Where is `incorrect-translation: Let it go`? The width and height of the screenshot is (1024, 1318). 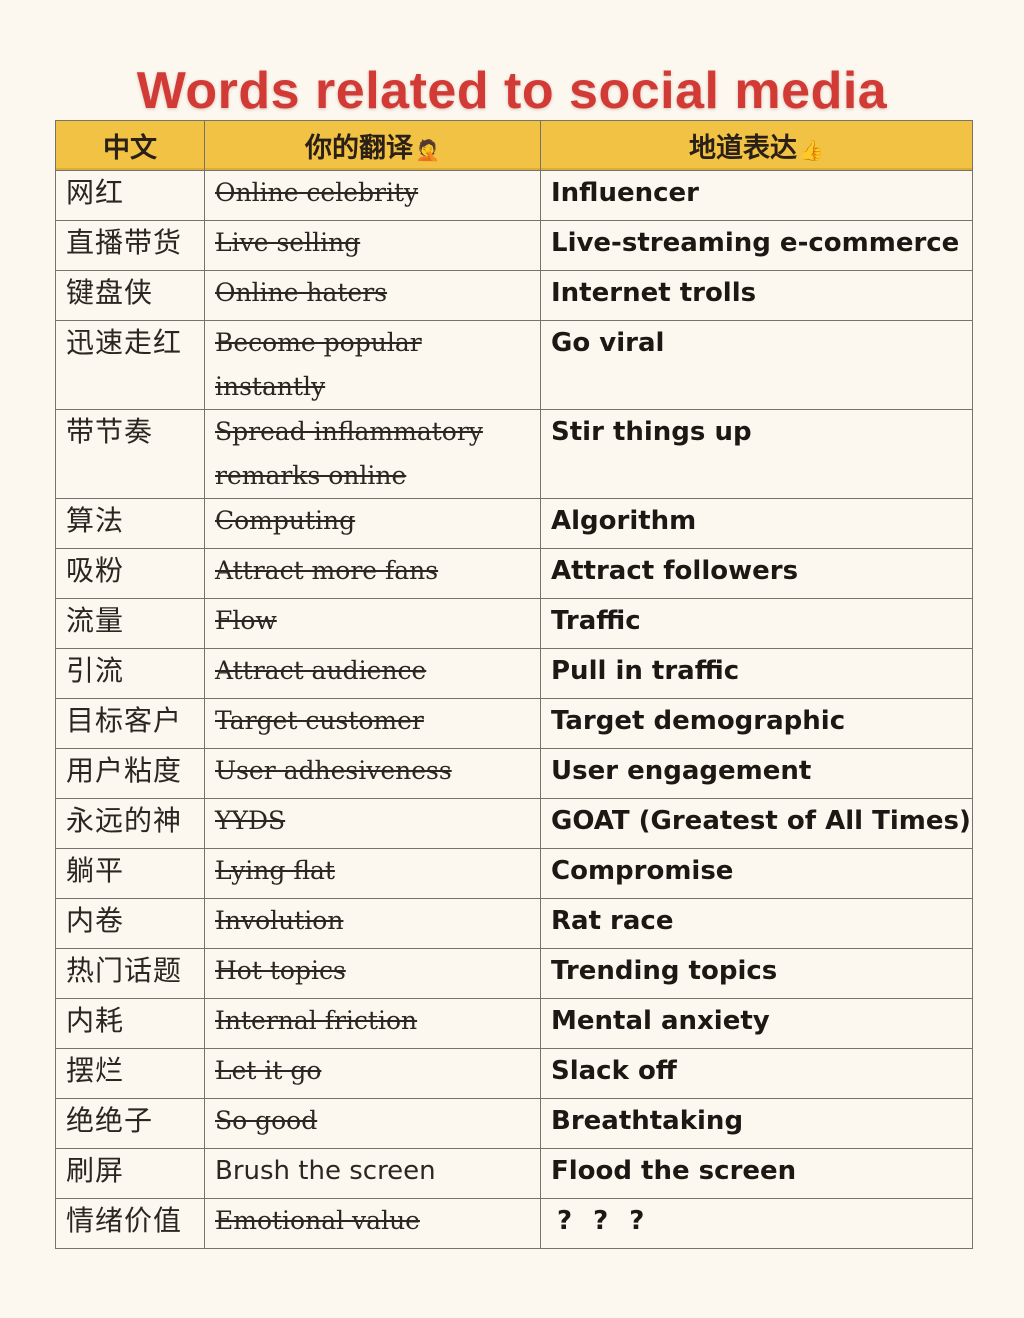
incorrect-translation: Let it go is located at coordinates (268, 1070).